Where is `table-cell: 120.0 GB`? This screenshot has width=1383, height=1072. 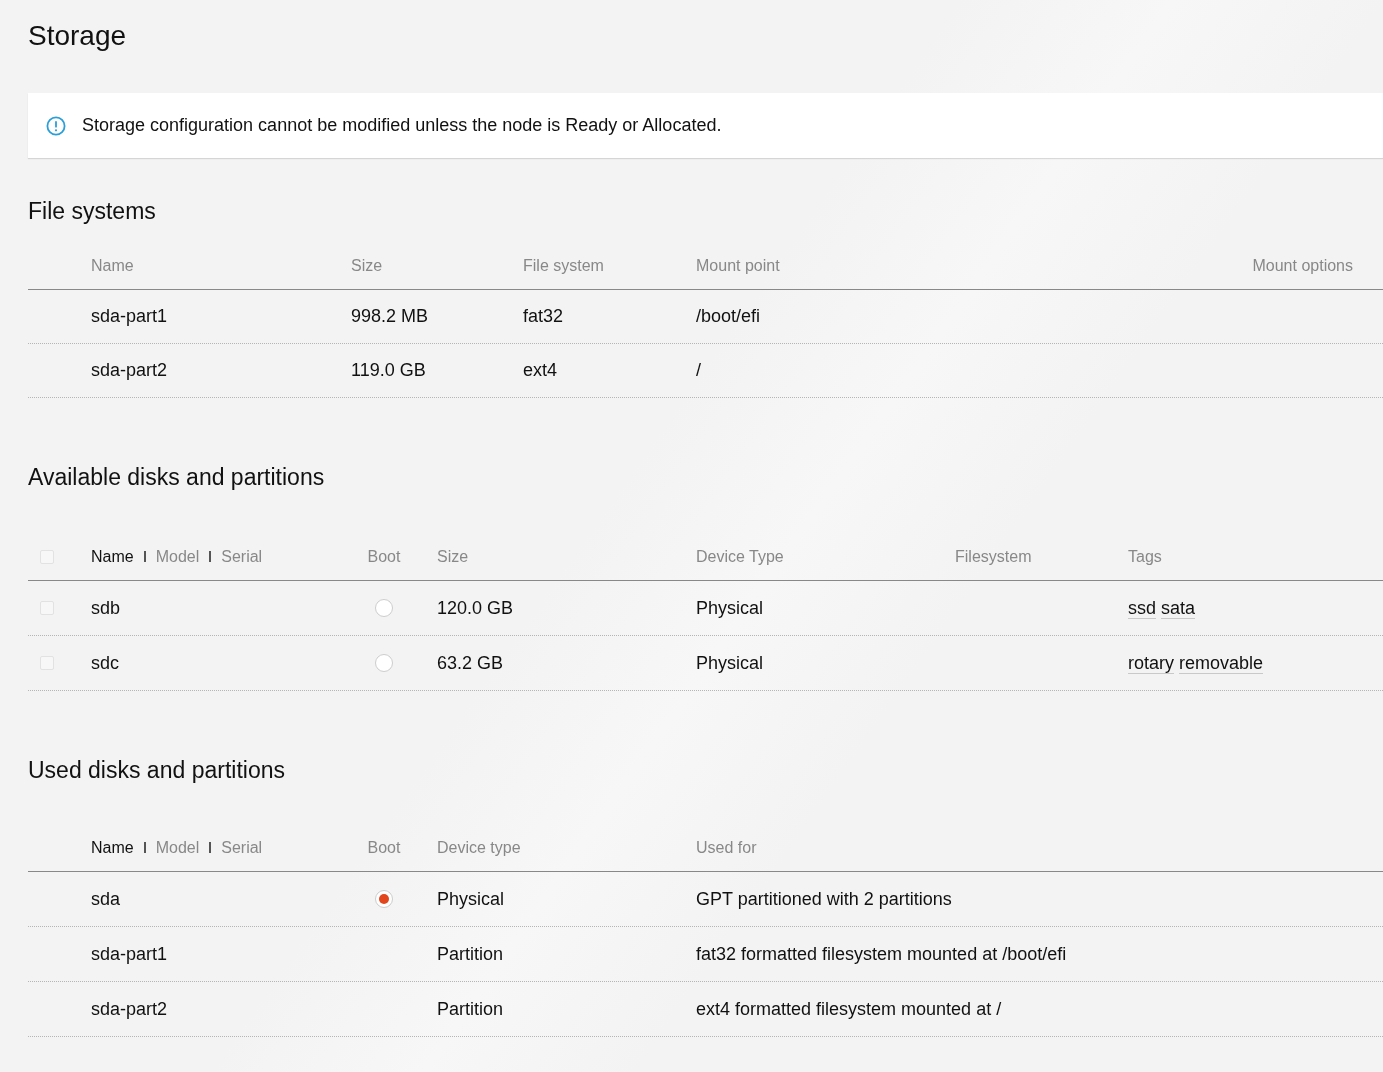
table-cell: 120.0 GB is located at coordinates (475, 608).